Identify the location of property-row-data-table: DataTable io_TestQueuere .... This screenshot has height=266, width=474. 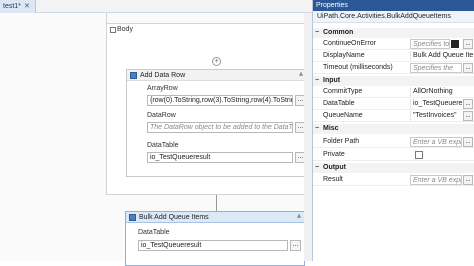
(393, 104).